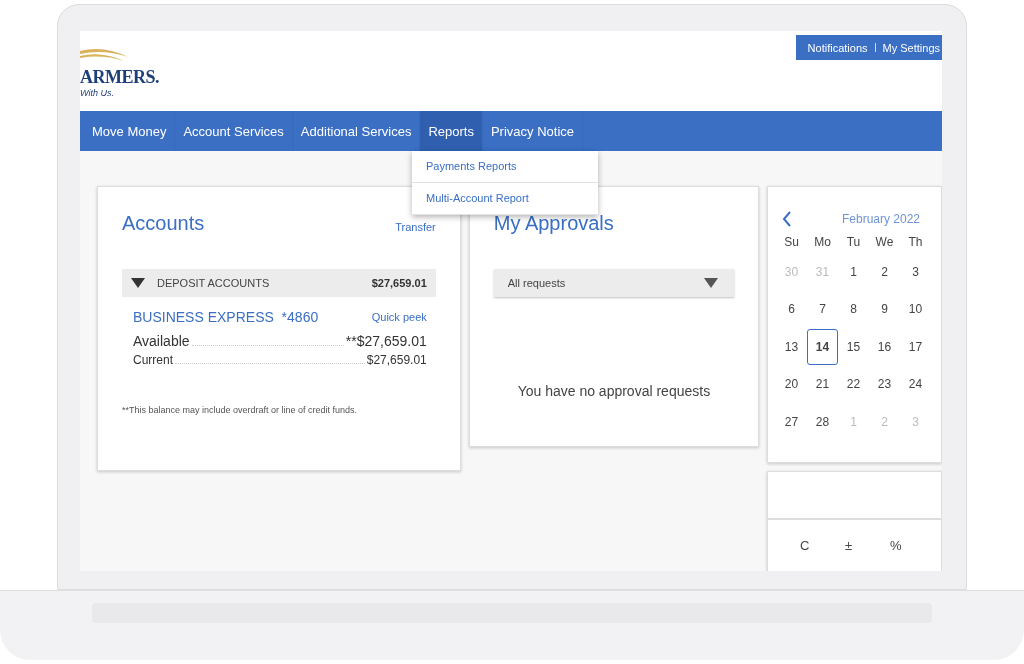  I want to click on calendar-day: 9, so click(884, 309).